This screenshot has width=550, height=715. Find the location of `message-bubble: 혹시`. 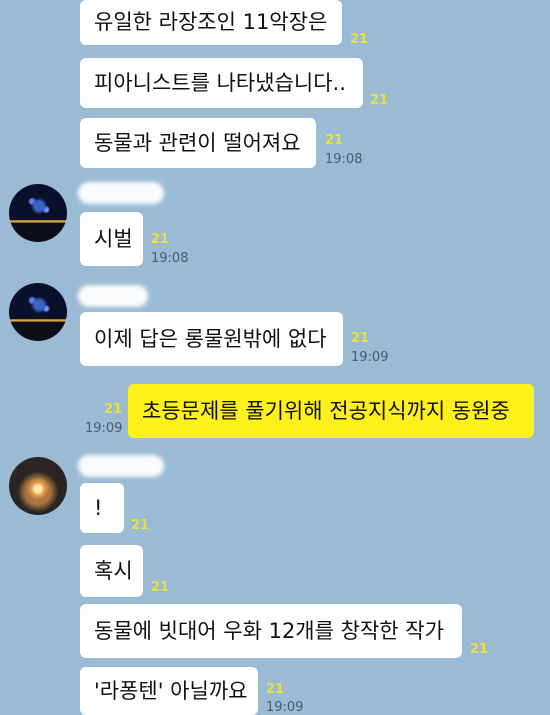

message-bubble: 혹시 is located at coordinates (111, 571).